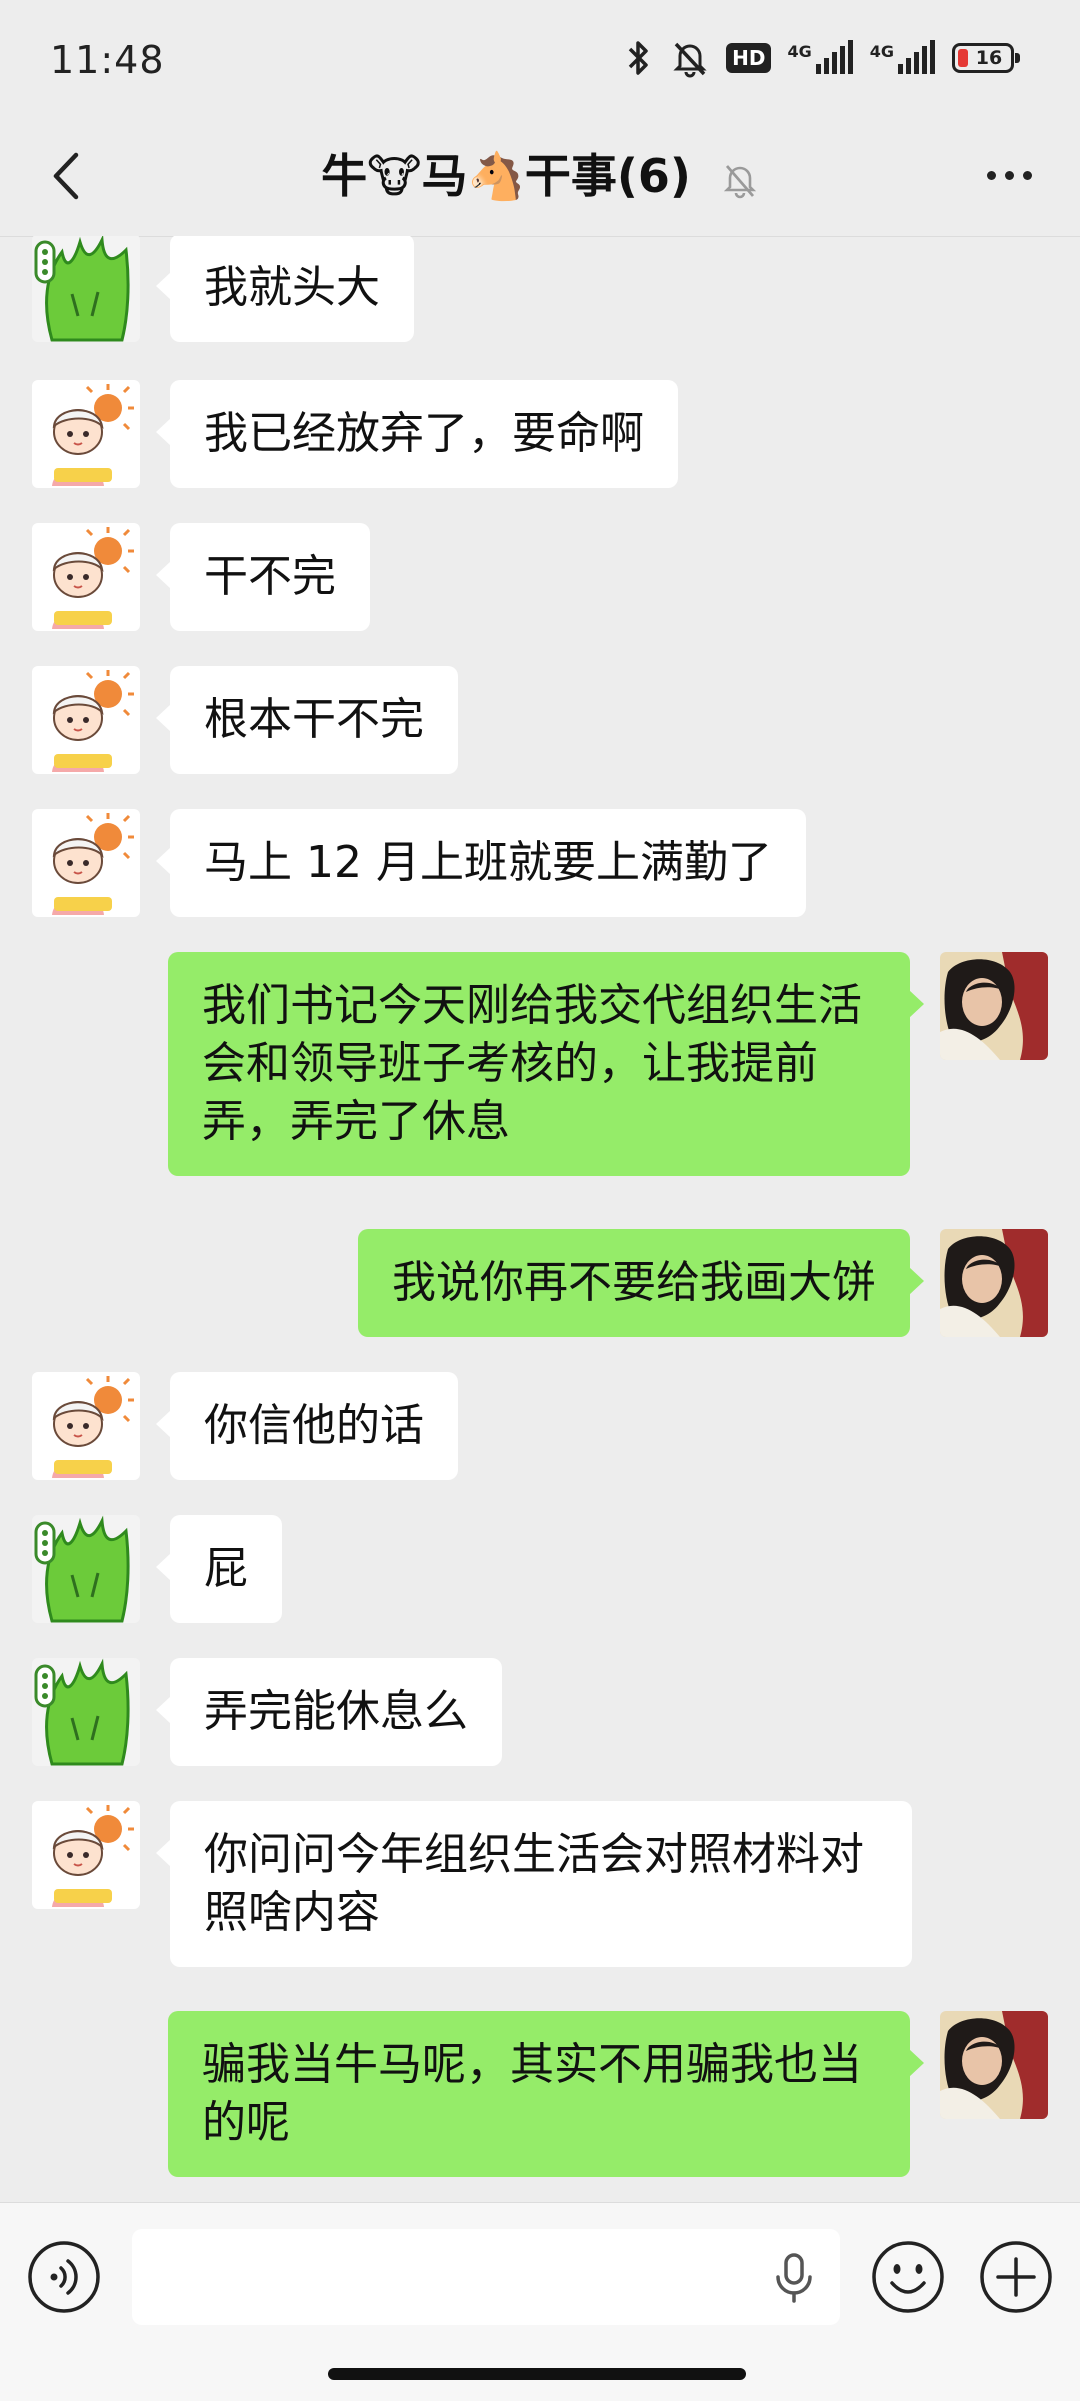  I want to click on more-options-button, so click(1009, 175).